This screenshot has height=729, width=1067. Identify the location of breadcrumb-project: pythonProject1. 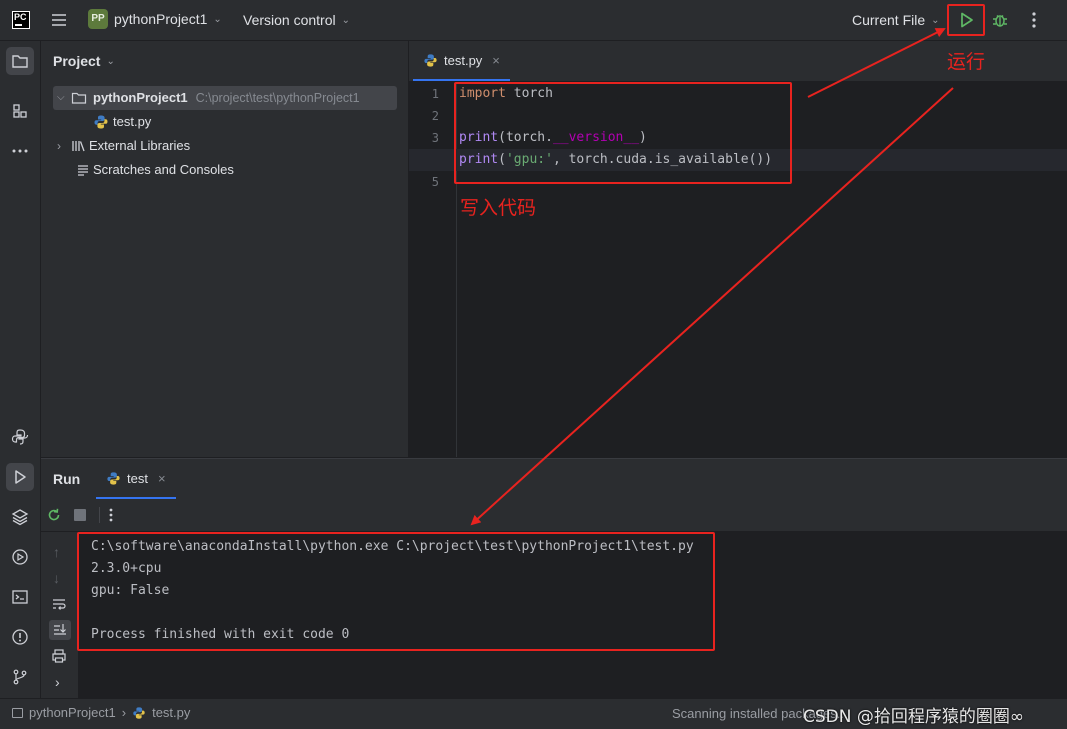
(72, 712).